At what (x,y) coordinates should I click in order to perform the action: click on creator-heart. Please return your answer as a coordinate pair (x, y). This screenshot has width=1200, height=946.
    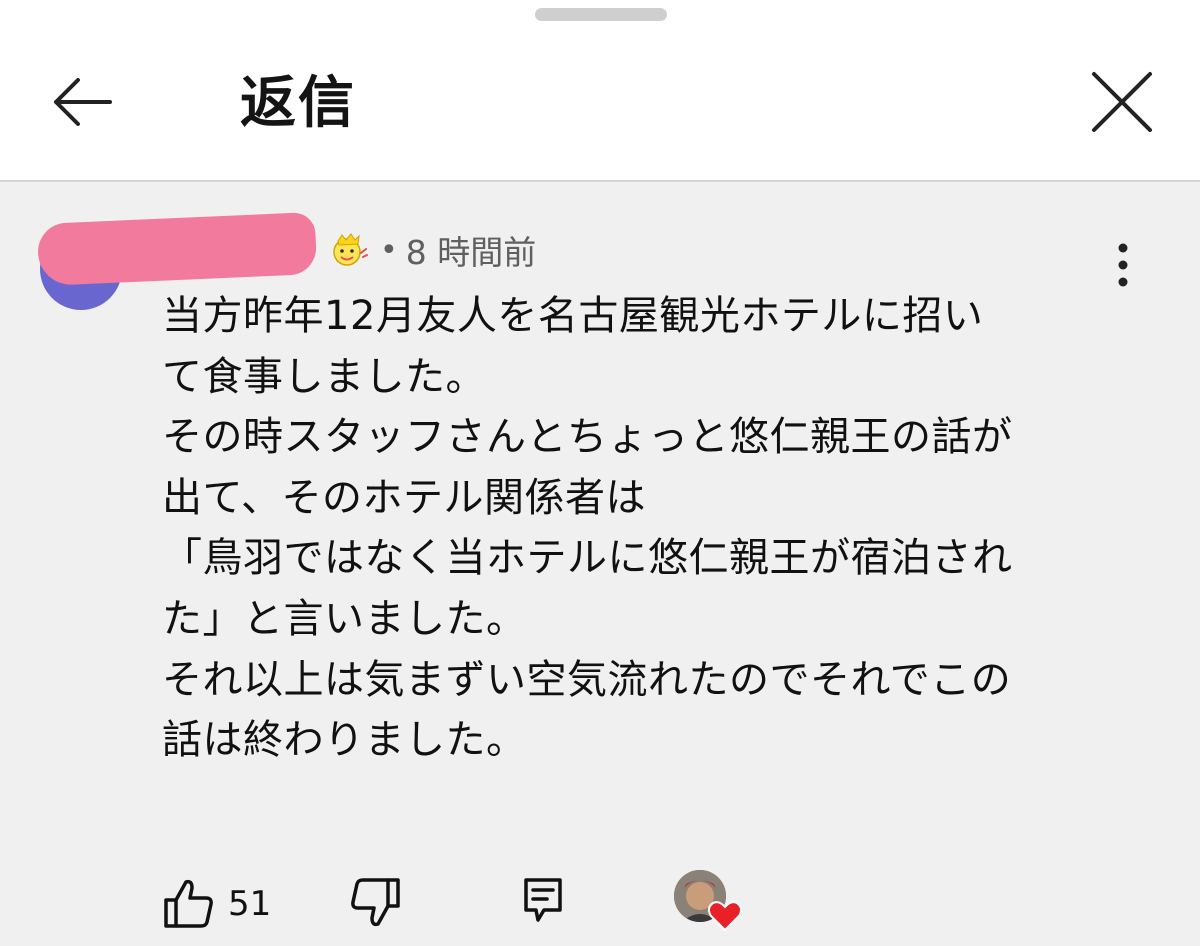
    Looking at the image, I should click on (710, 904).